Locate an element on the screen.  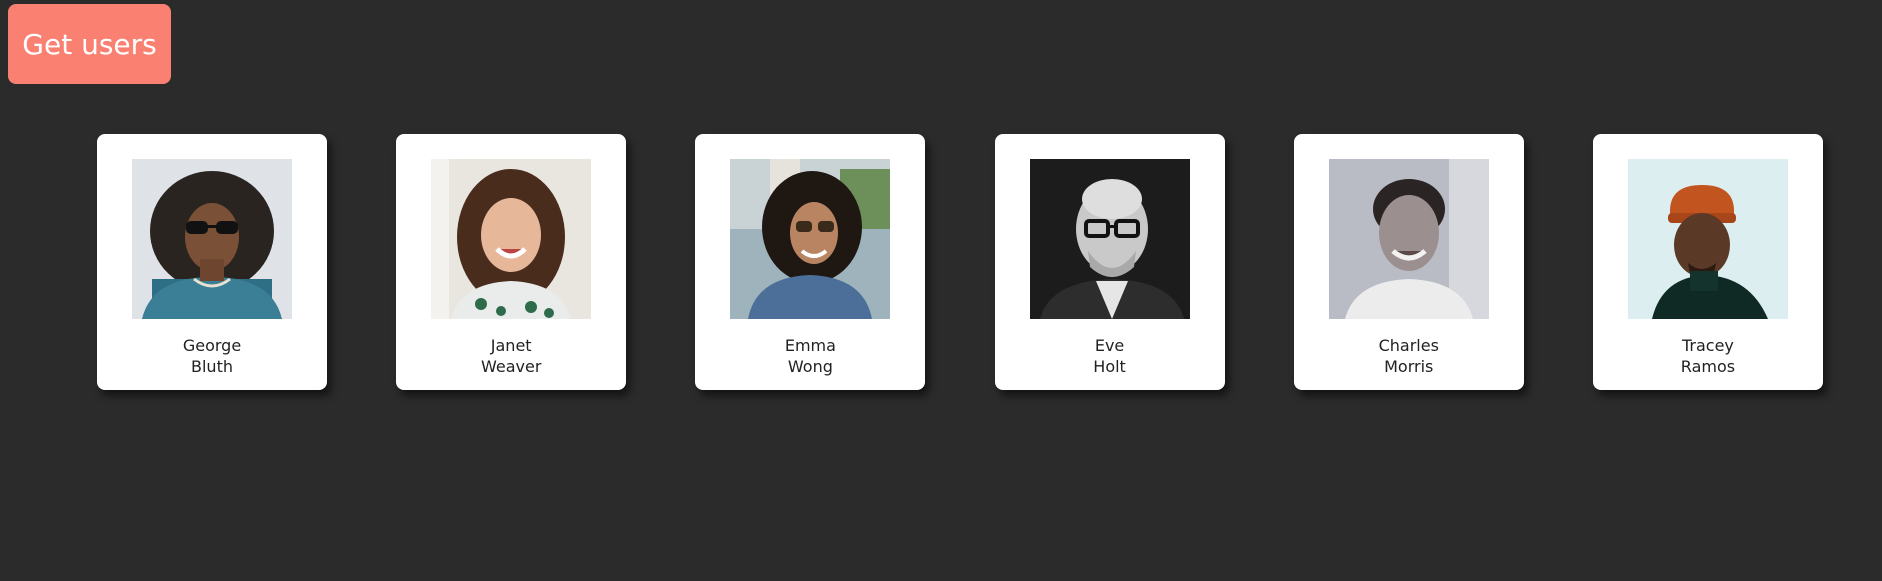
user-name: Eve Holt is located at coordinates (1109, 356).